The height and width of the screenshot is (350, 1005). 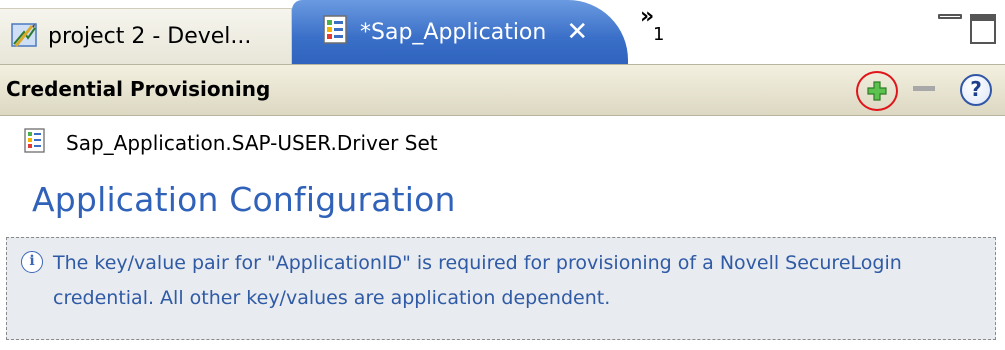 I want to click on page-title: Application Configuration, so click(x=244, y=199).